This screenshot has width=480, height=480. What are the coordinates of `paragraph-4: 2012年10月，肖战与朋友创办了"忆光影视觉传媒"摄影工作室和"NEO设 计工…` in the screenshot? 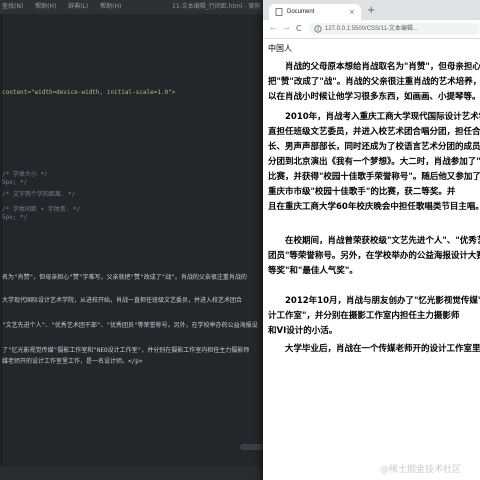 It's located at (374, 315).